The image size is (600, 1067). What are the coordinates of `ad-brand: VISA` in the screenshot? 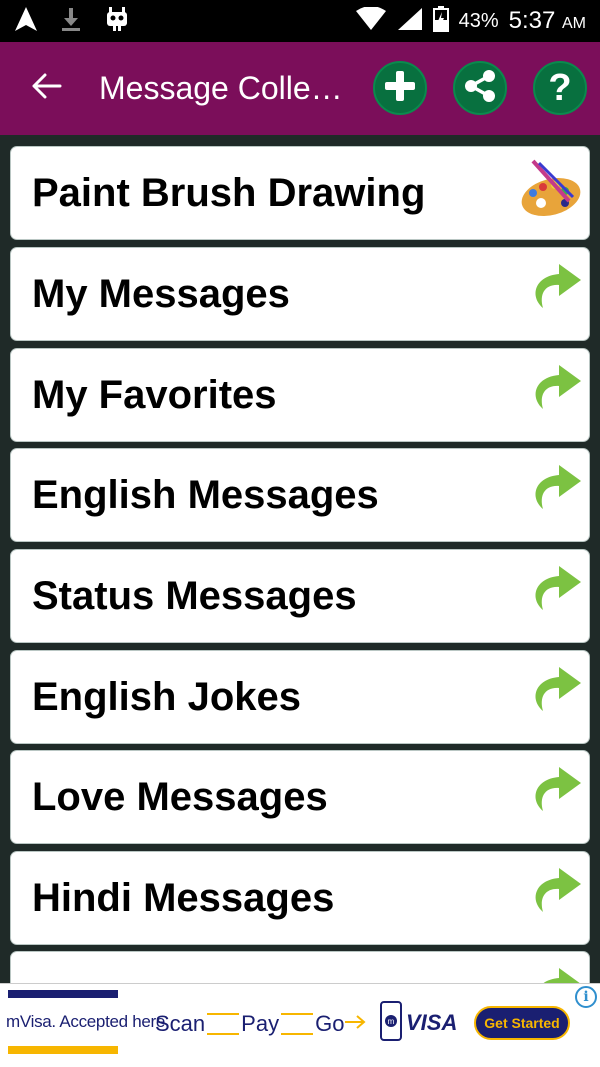 It's located at (432, 1022).